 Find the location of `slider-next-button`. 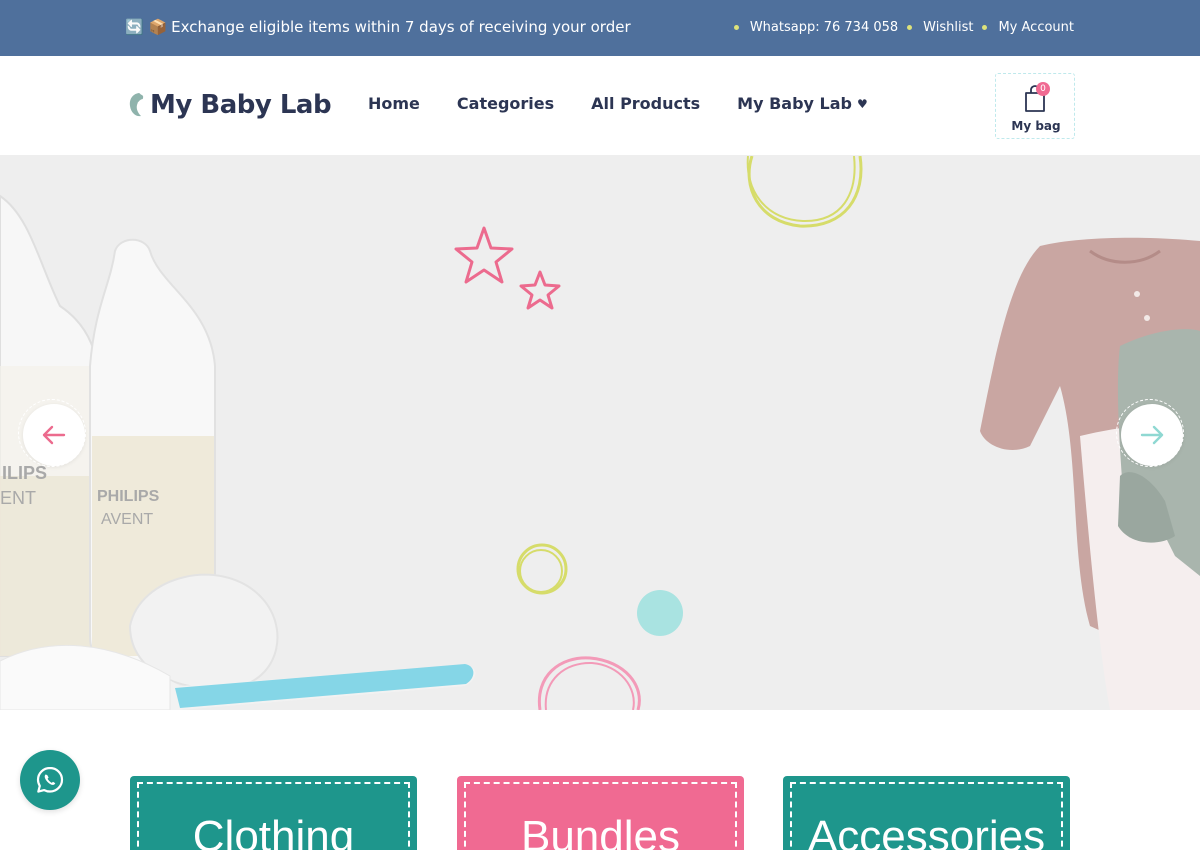

slider-next-button is located at coordinates (1150, 433).